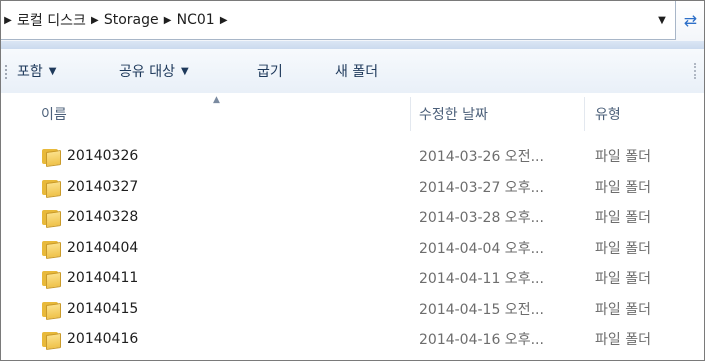 Image resolution: width=705 pixels, height=361 pixels. I want to click on command-toolbar: 포함 ▼ 공유 대상 ▼ 굽기 새 폴더, so click(352, 71).